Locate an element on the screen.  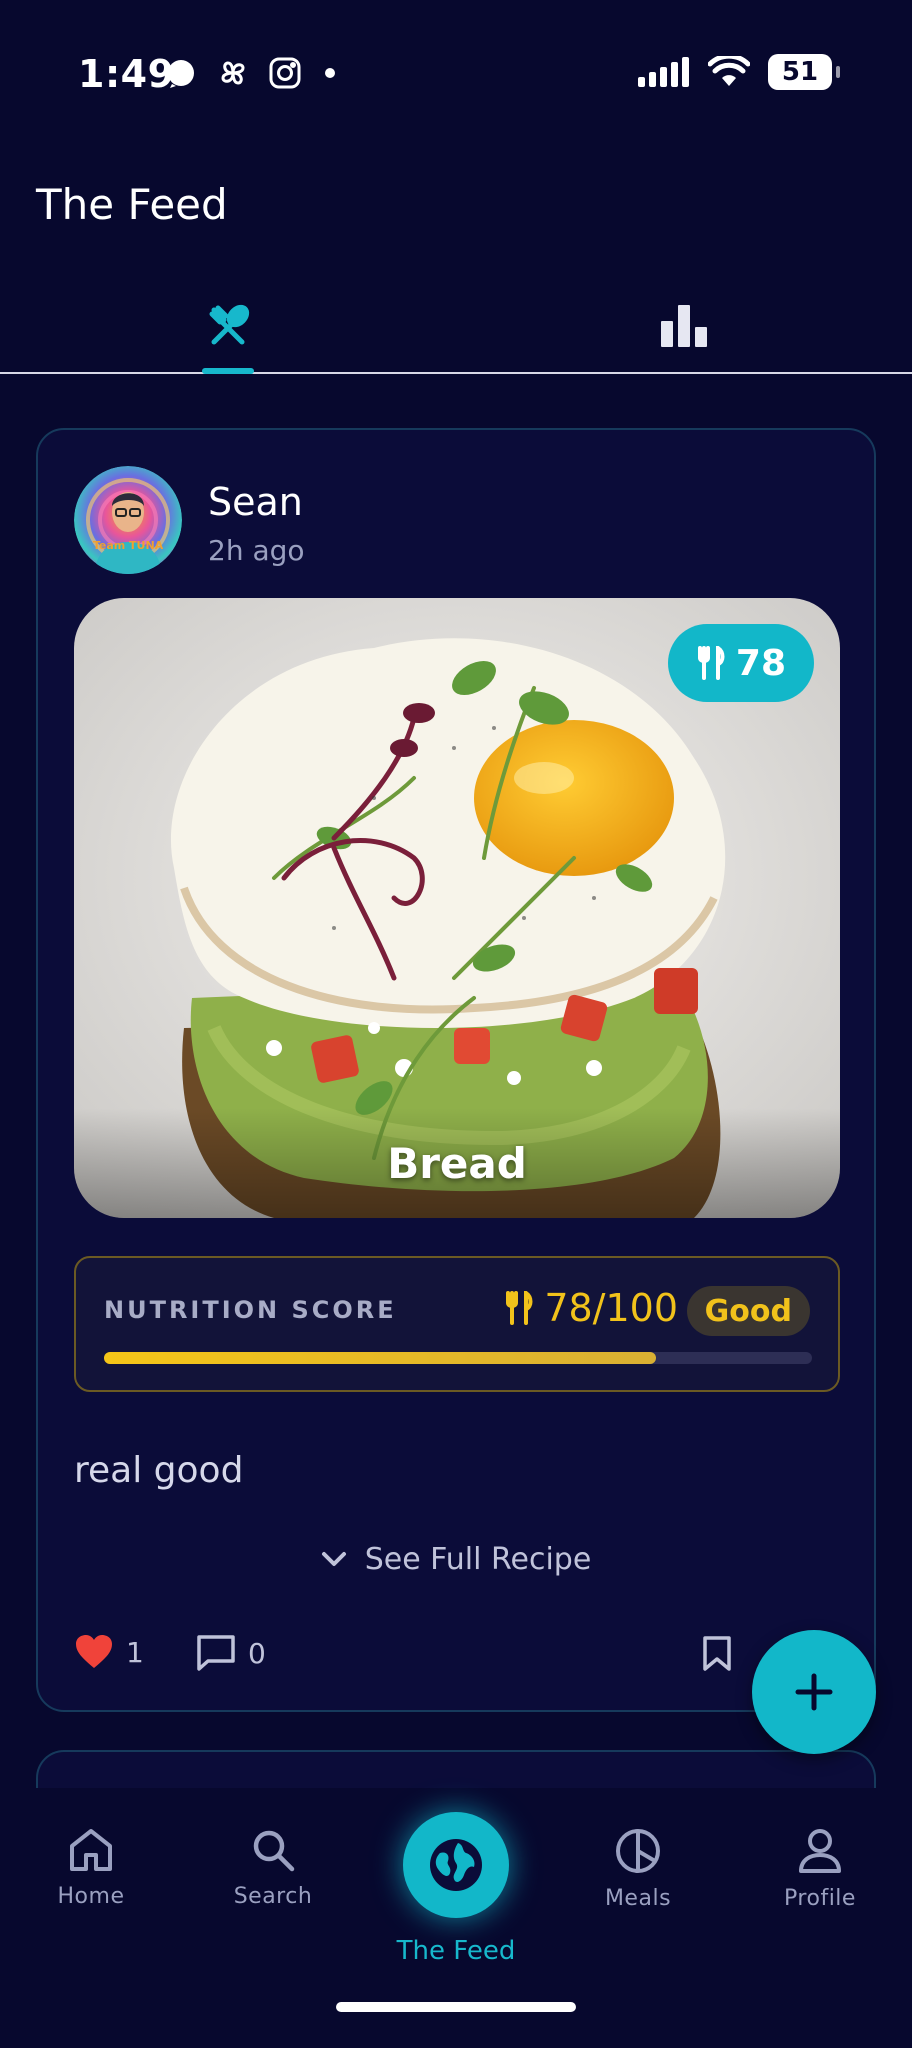
post-caption: real good is located at coordinates (159, 1470).